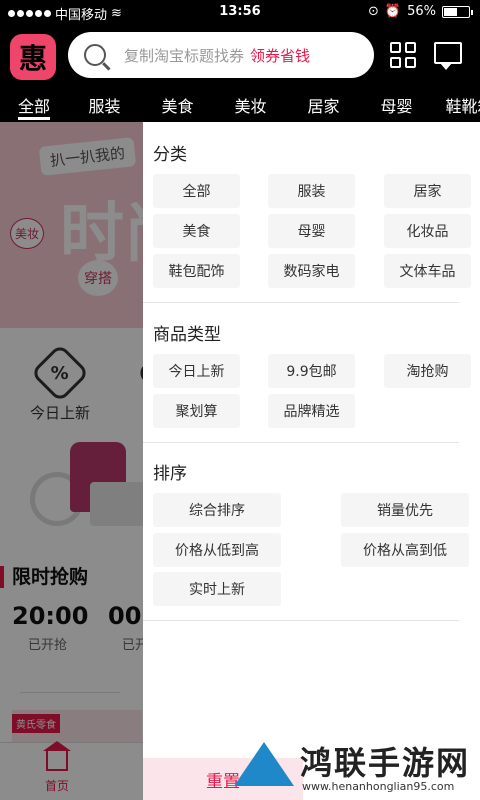 This screenshot has width=480, height=800. Describe the element at coordinates (457, 11) in the screenshot. I see `battery-icon` at that location.